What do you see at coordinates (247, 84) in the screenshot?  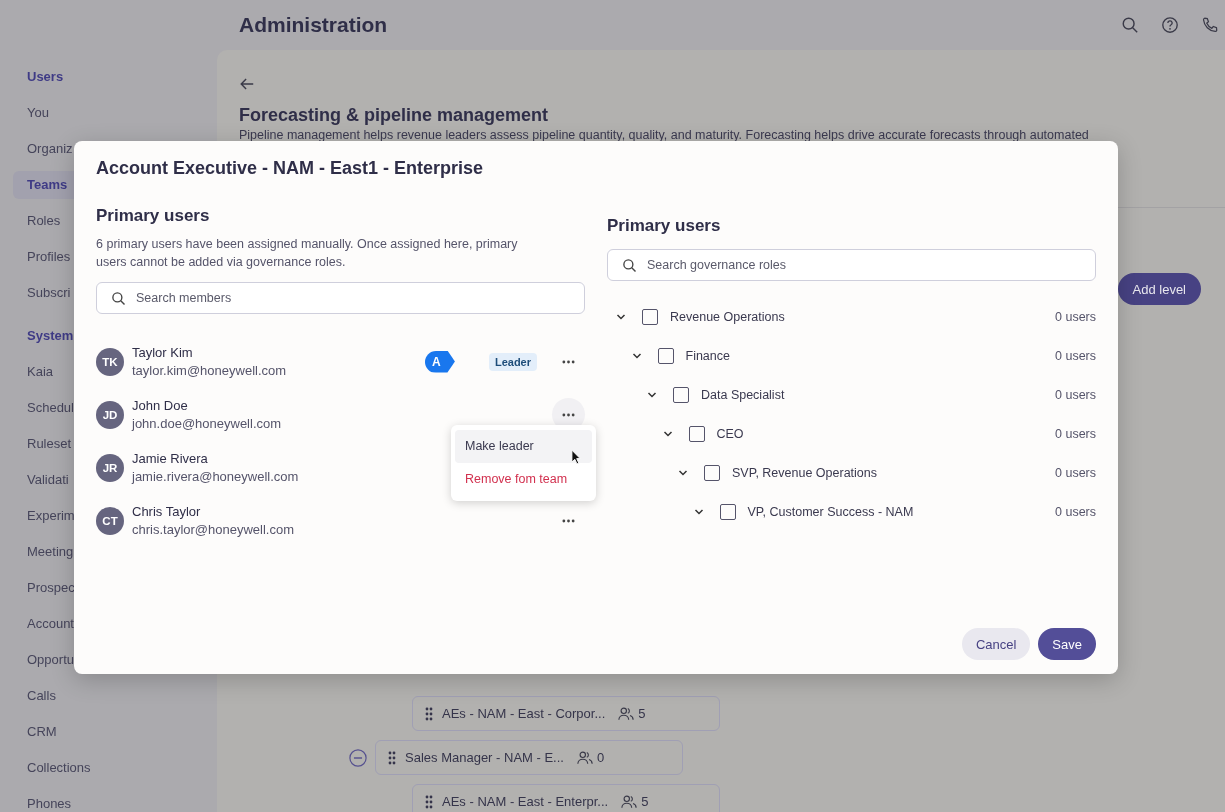 I see `back-arrow-icon` at bounding box center [247, 84].